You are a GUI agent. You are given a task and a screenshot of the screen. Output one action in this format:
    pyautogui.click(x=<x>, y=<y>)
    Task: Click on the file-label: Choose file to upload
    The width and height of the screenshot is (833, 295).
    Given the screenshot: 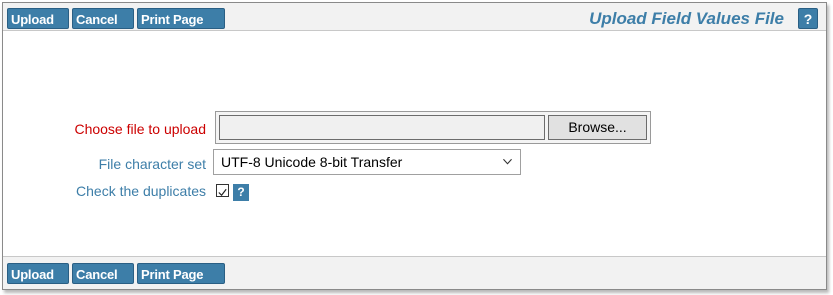 What is the action you would take?
    pyautogui.click(x=140, y=129)
    